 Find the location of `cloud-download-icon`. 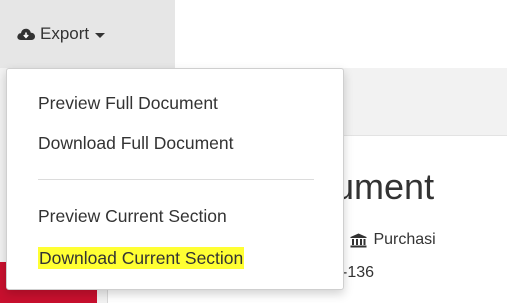

cloud-download-icon is located at coordinates (26, 34).